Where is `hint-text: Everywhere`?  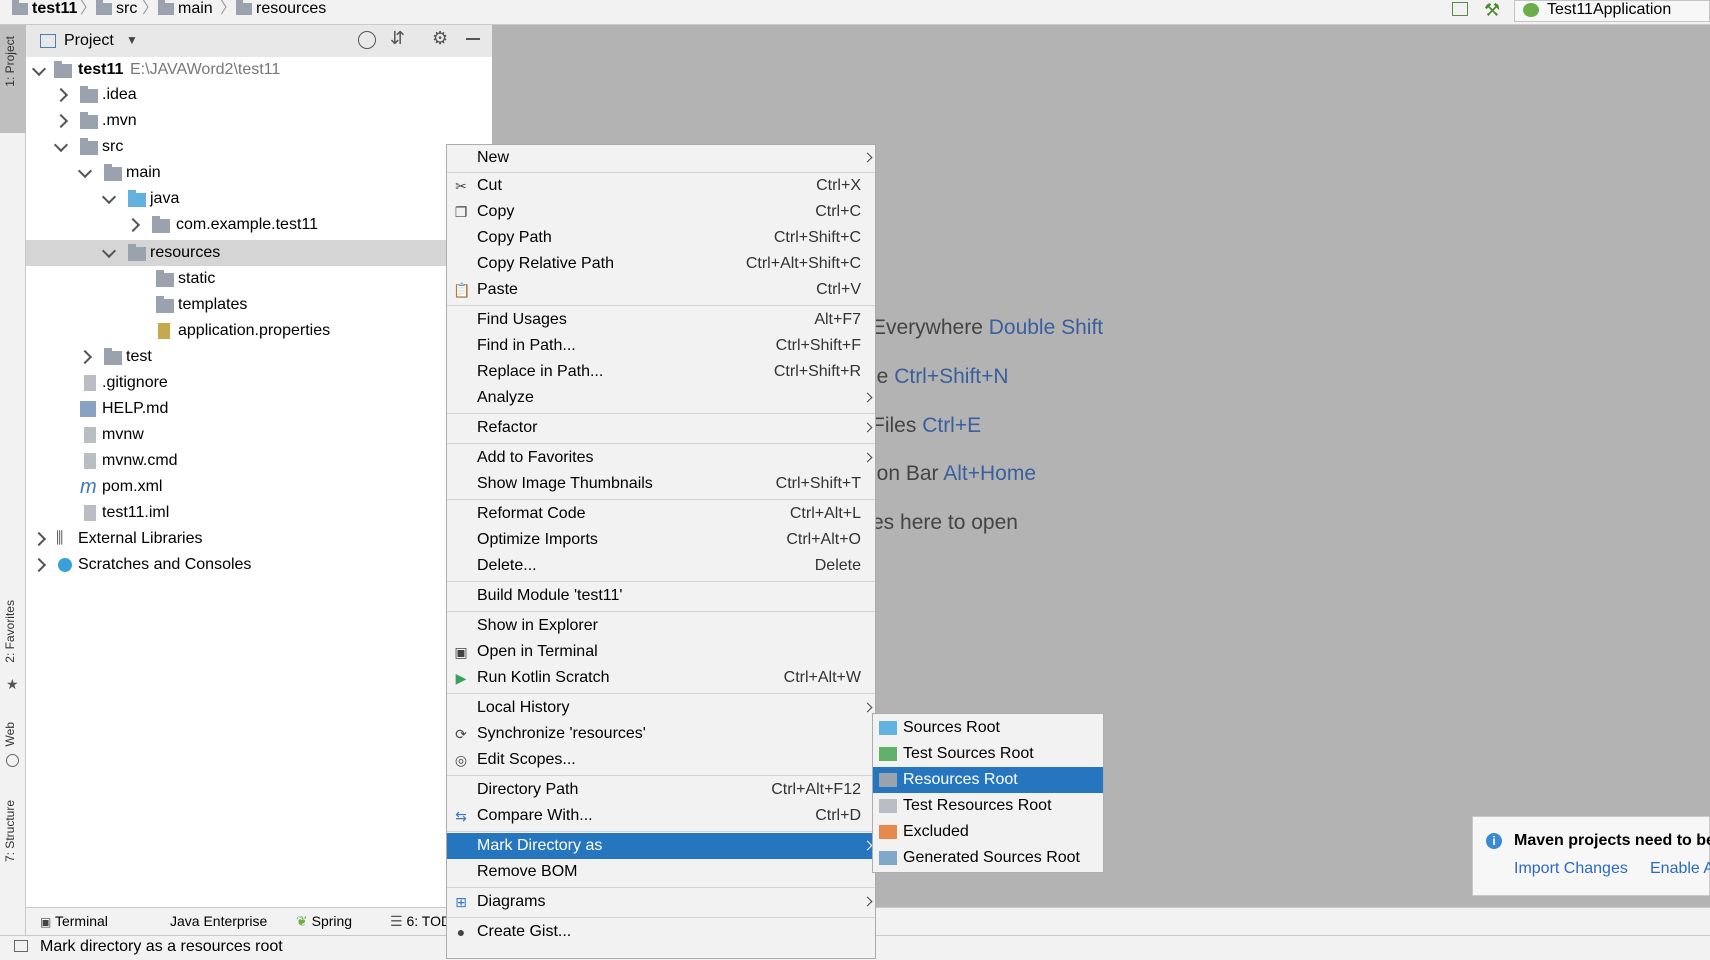 hint-text: Everywhere is located at coordinates (930, 327).